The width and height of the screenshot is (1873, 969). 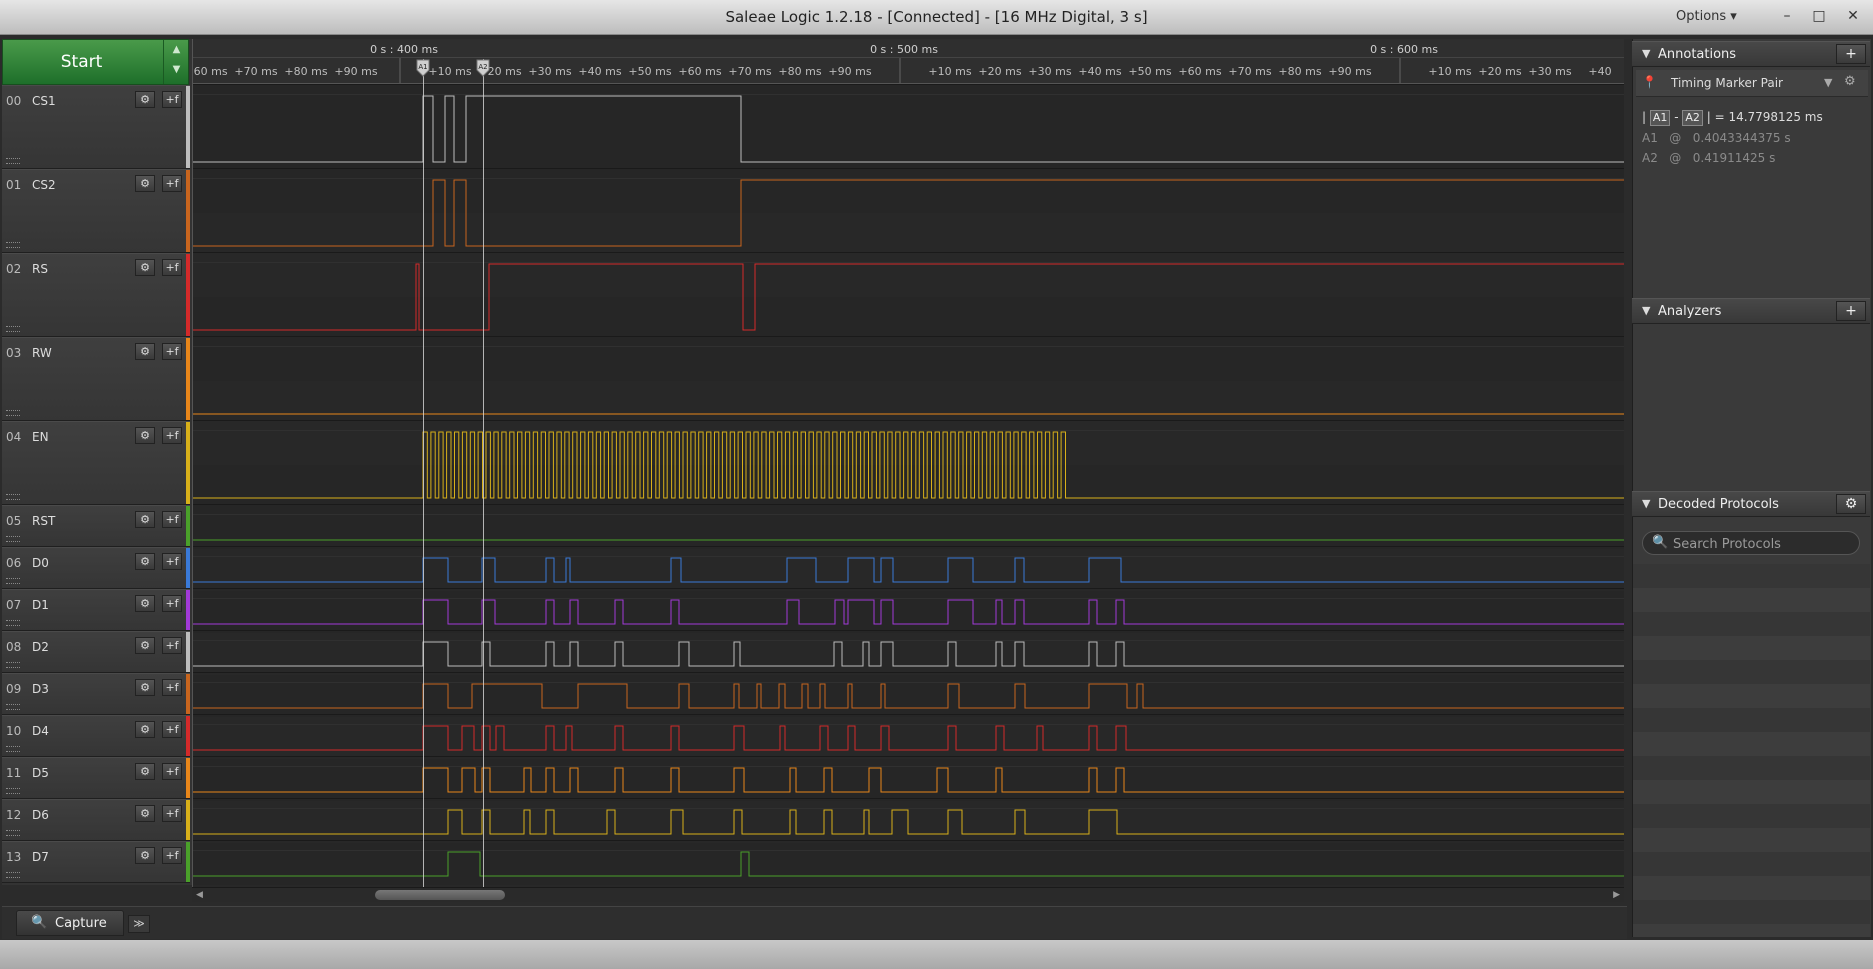 I want to click on start-options: ▲ ▼, so click(x=176, y=62).